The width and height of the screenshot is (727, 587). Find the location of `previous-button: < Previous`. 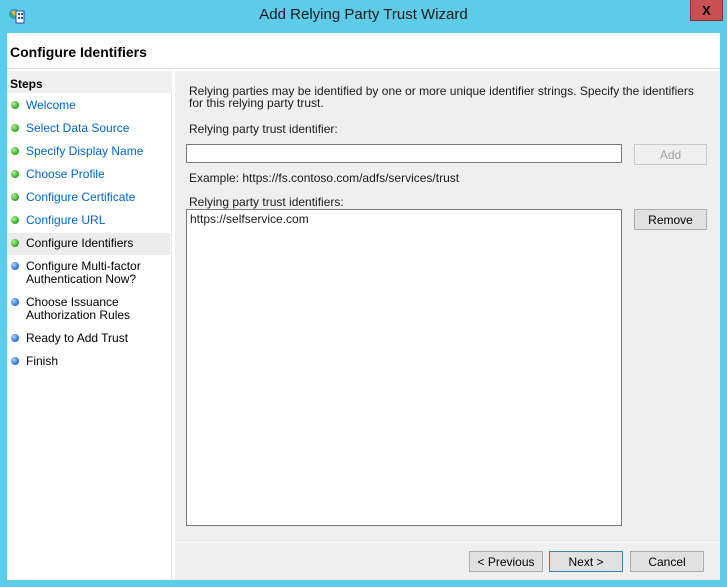

previous-button: < Previous is located at coordinates (506, 561).